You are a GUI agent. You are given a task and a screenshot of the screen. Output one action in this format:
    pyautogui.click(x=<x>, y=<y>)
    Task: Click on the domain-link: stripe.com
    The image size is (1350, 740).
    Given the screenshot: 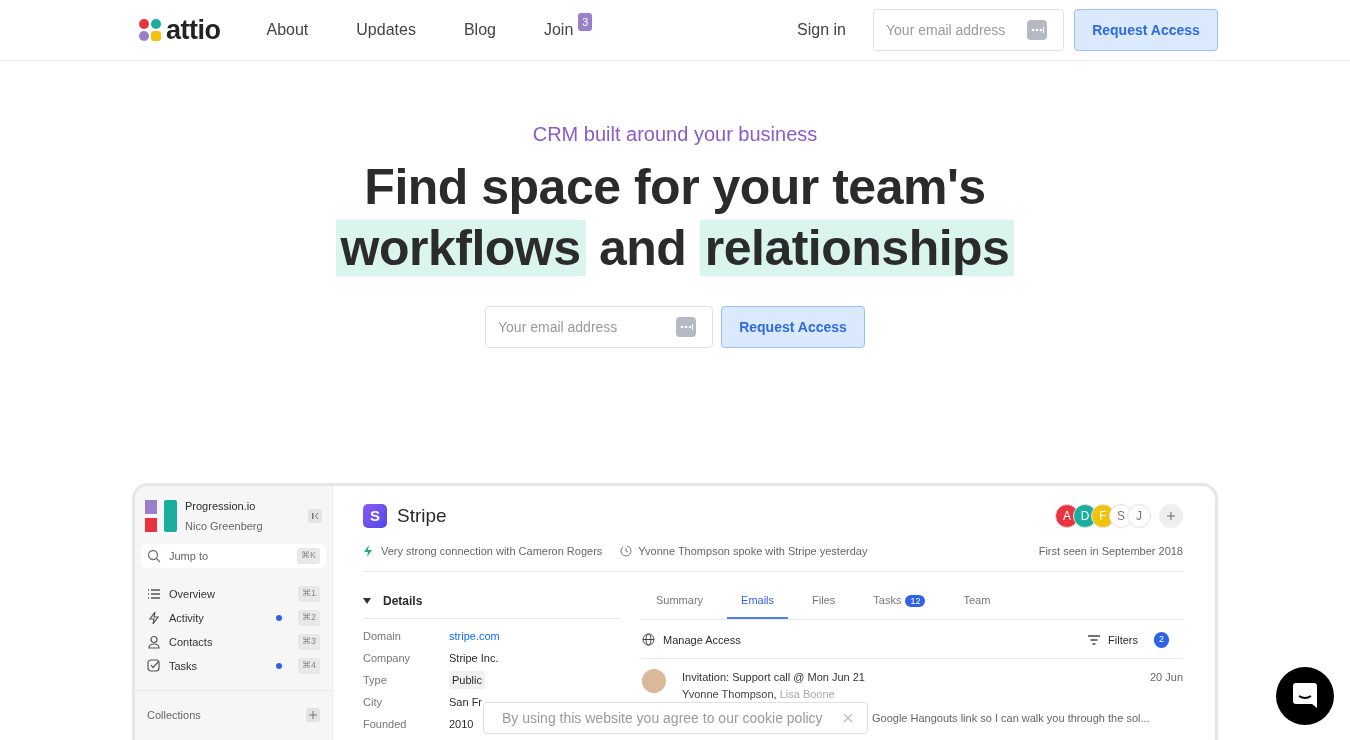 What is the action you would take?
    pyautogui.click(x=474, y=636)
    